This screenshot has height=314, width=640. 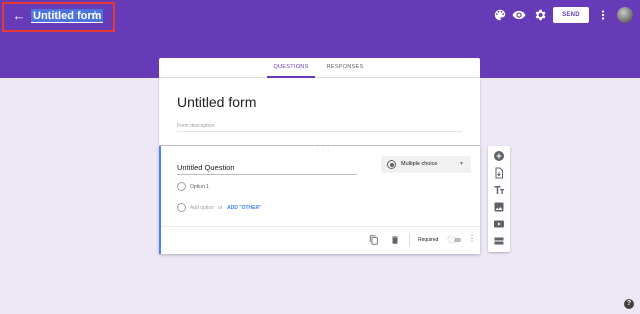 What do you see at coordinates (291, 68) in the screenshot?
I see `tab-questions: QUESTIONS` at bounding box center [291, 68].